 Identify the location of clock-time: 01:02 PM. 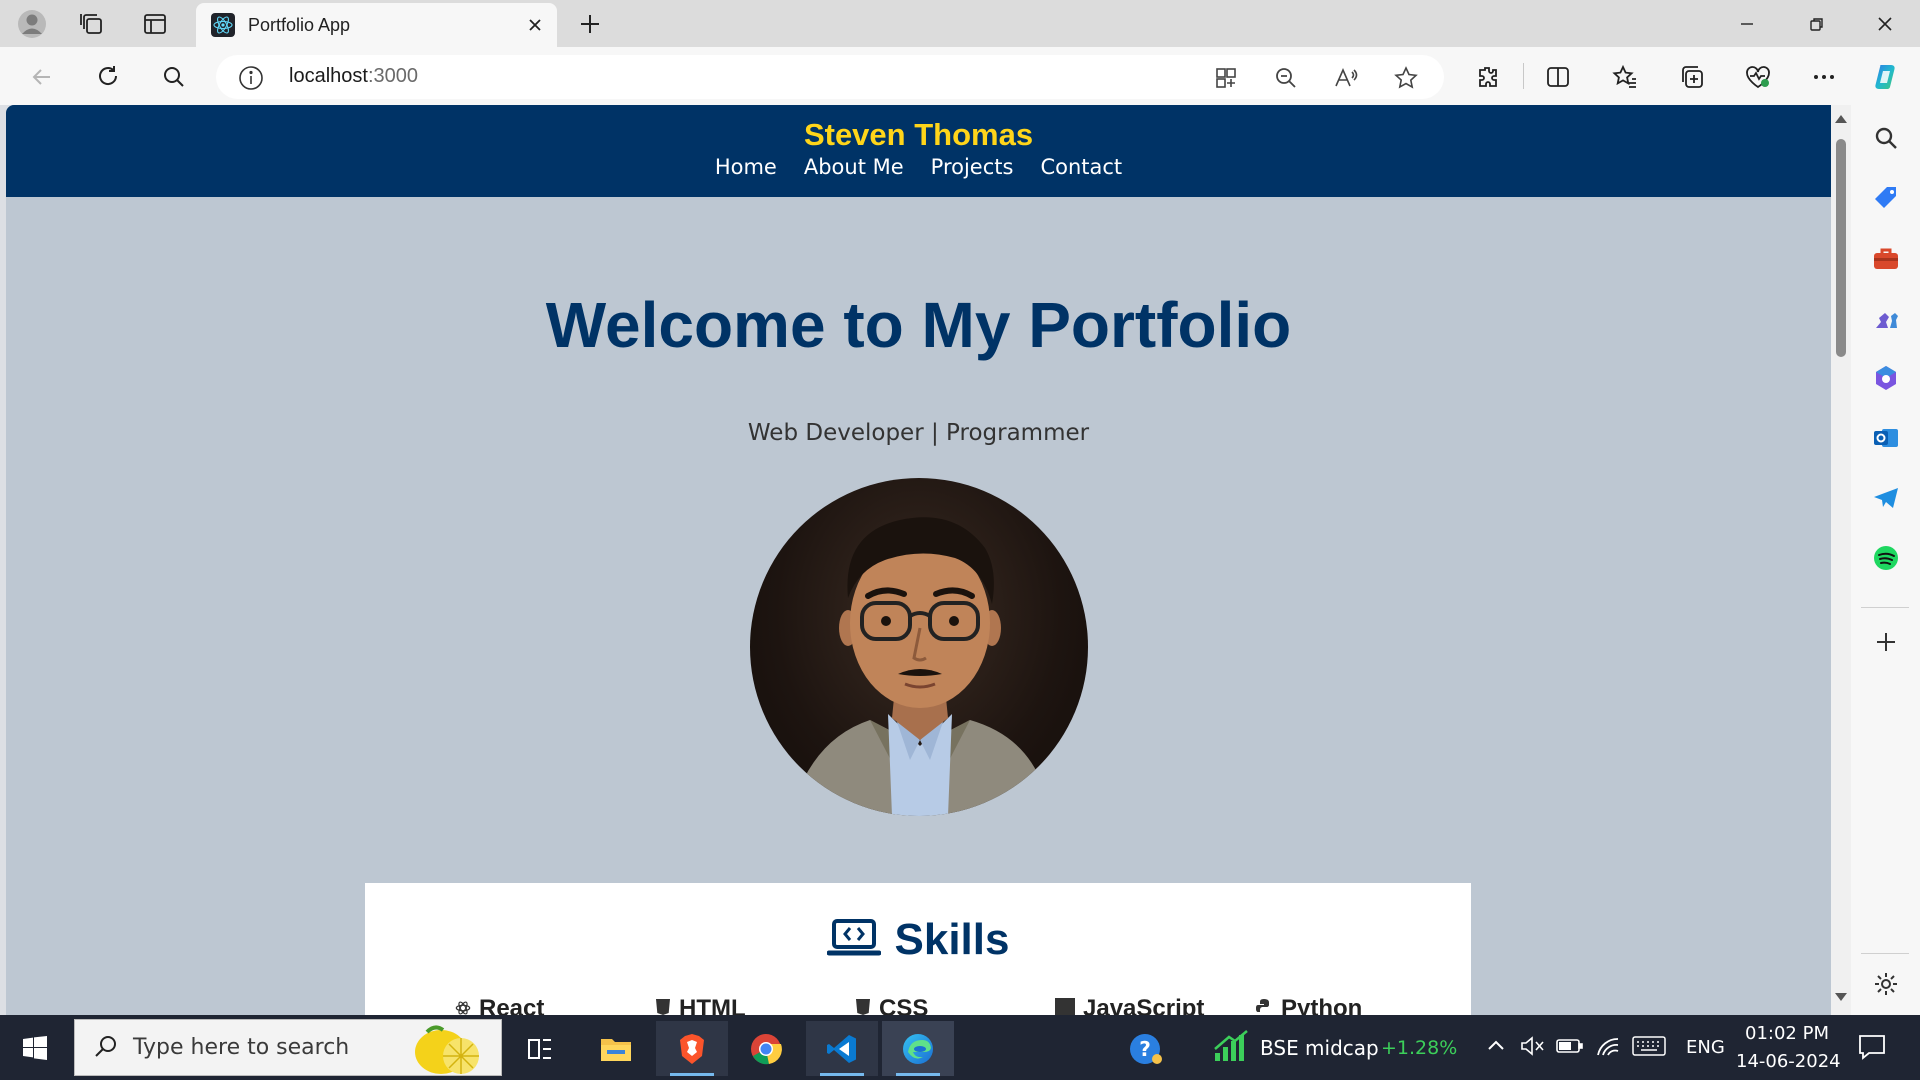
(1787, 1033).